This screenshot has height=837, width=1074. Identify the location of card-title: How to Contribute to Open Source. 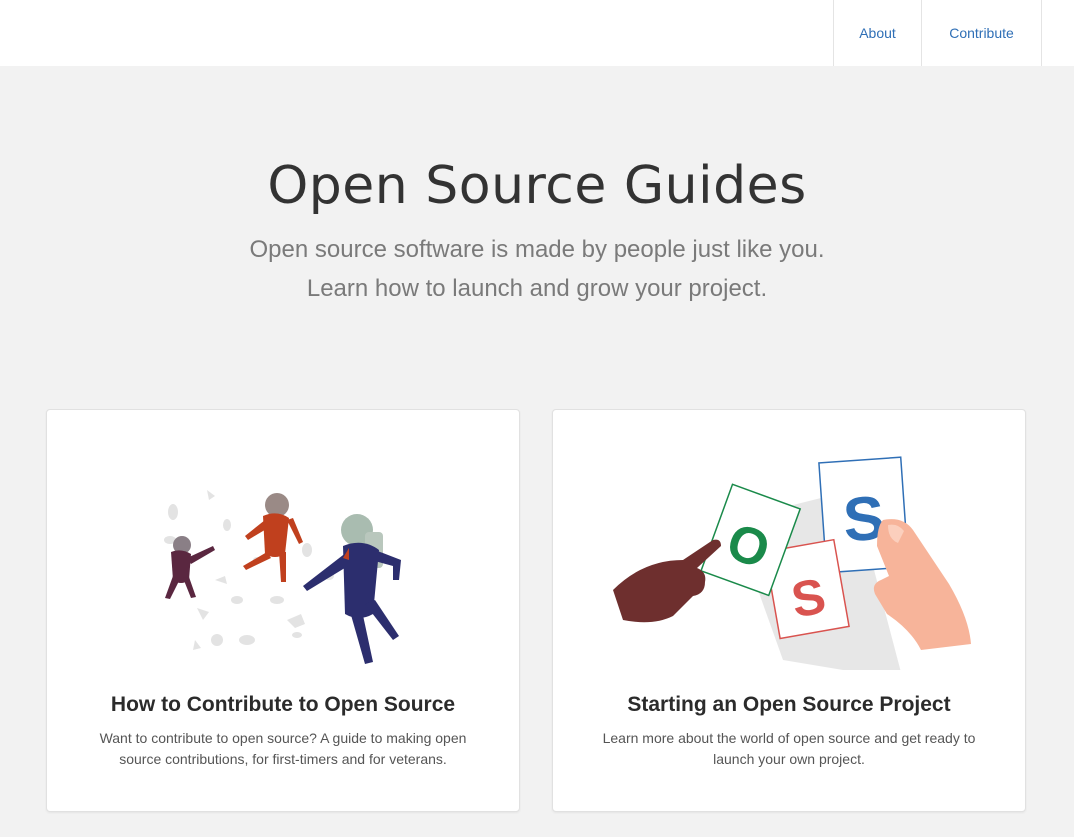
(283, 705).